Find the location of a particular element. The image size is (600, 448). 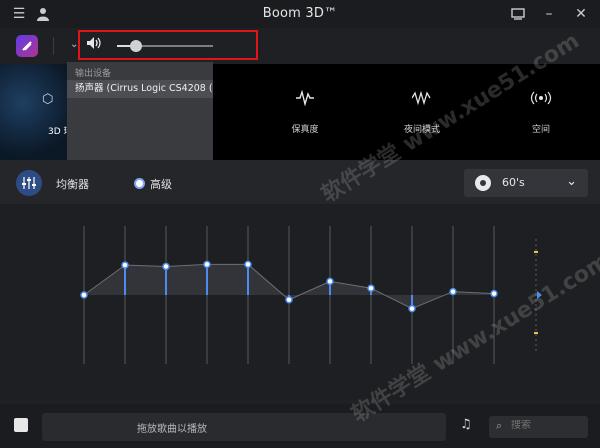

bottom-bar: 拖放歌曲以播放 ♫ ⌕ is located at coordinates (300, 426).